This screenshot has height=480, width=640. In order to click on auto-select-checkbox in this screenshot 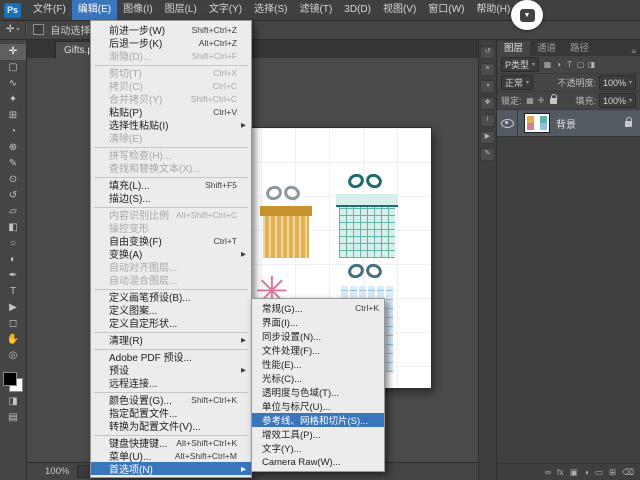, I will do `click(39, 29)`.